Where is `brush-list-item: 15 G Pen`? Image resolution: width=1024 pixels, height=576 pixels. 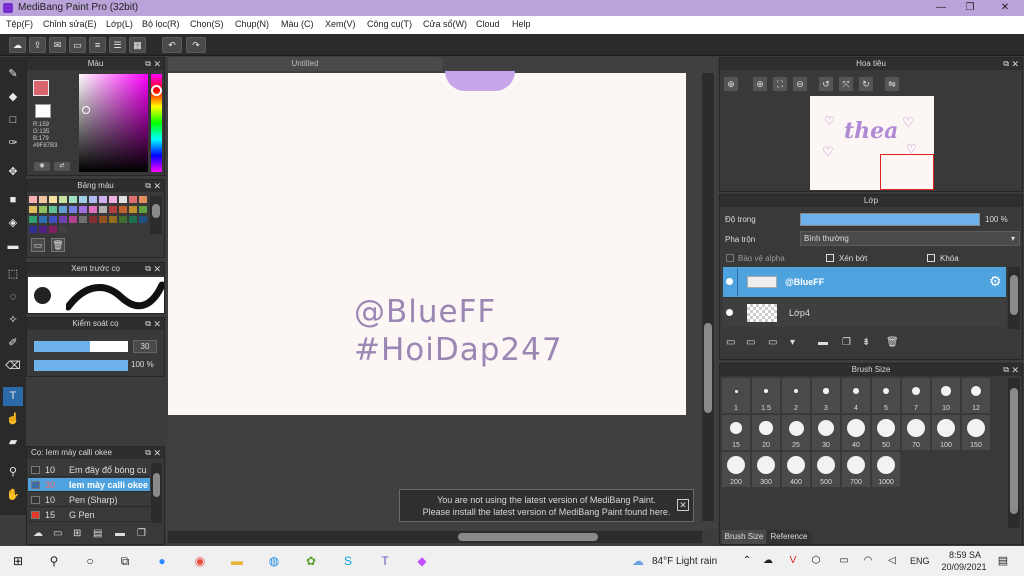
brush-list-item: 15 G Pen is located at coordinates (89, 515).